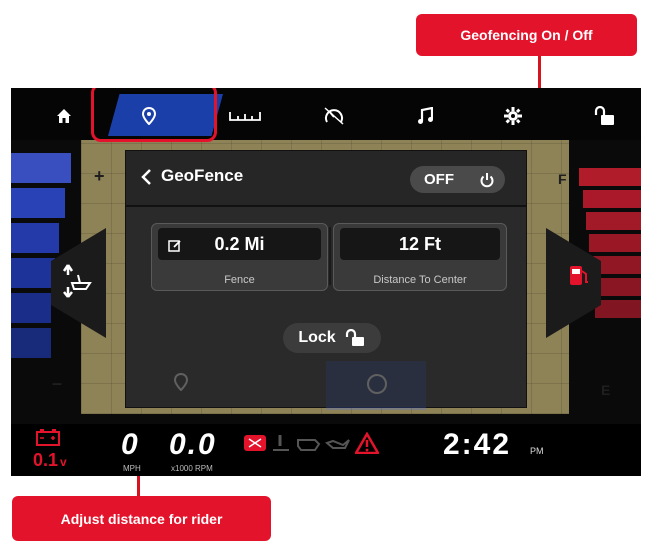  What do you see at coordinates (132, 468) in the screenshot?
I see `speed-unit: MPH` at bounding box center [132, 468].